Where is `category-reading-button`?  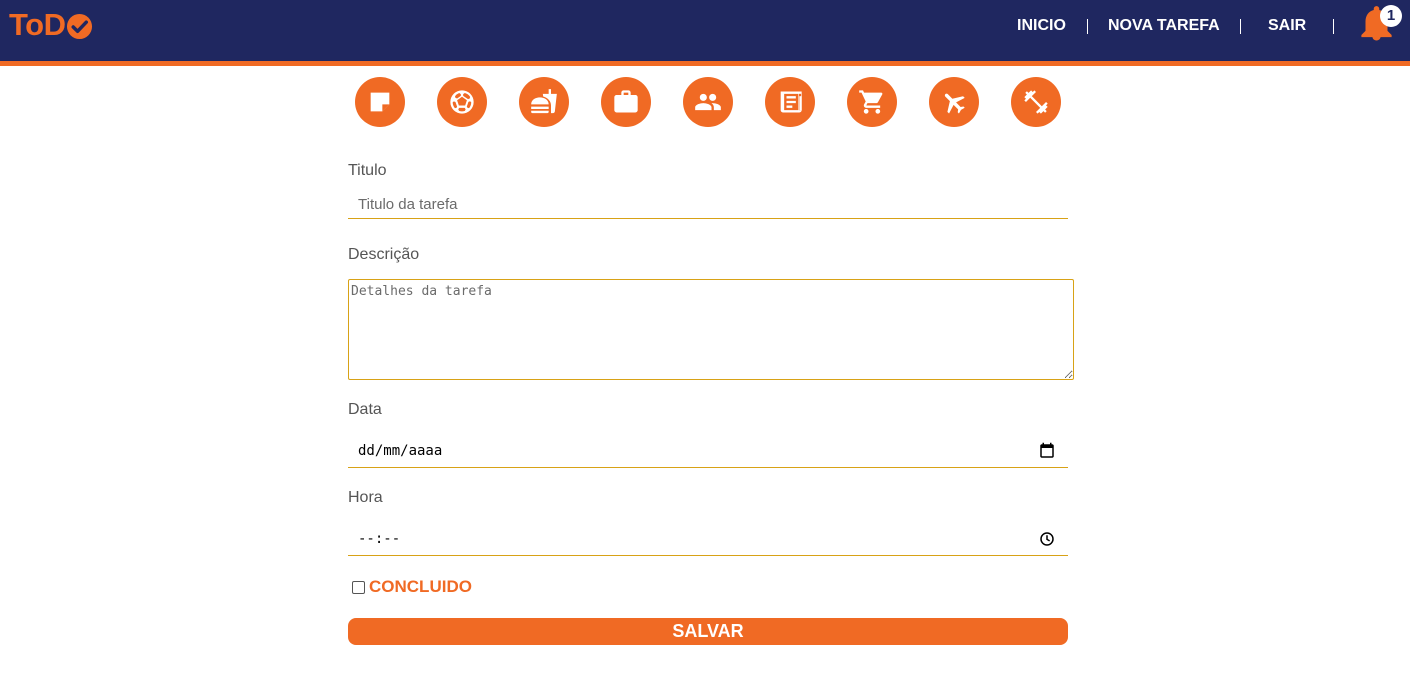 category-reading-button is located at coordinates (790, 102).